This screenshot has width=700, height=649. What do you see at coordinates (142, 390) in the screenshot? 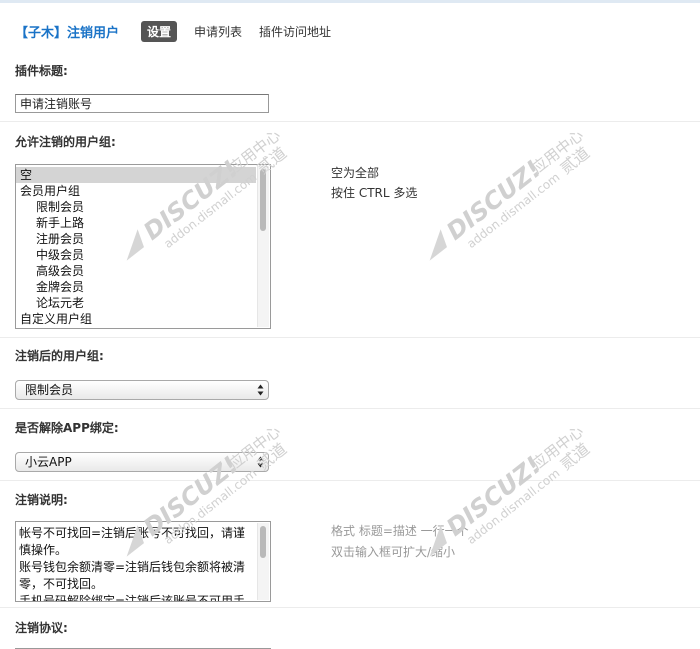
I see `after-group-select: 限制会员` at bounding box center [142, 390].